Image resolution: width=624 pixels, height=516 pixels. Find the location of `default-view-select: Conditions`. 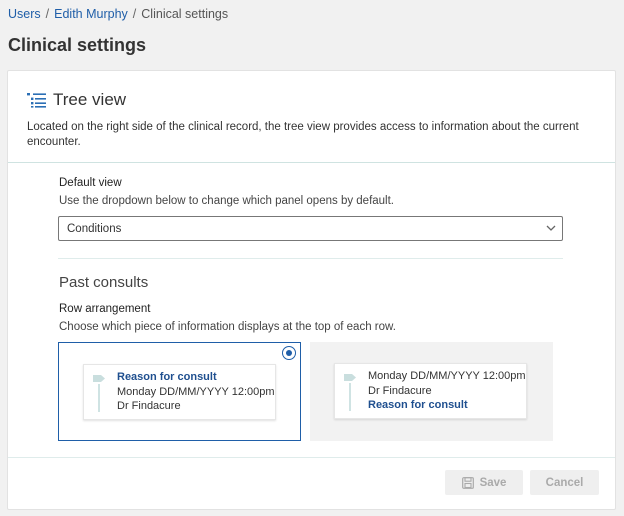

default-view-select: Conditions is located at coordinates (310, 228).